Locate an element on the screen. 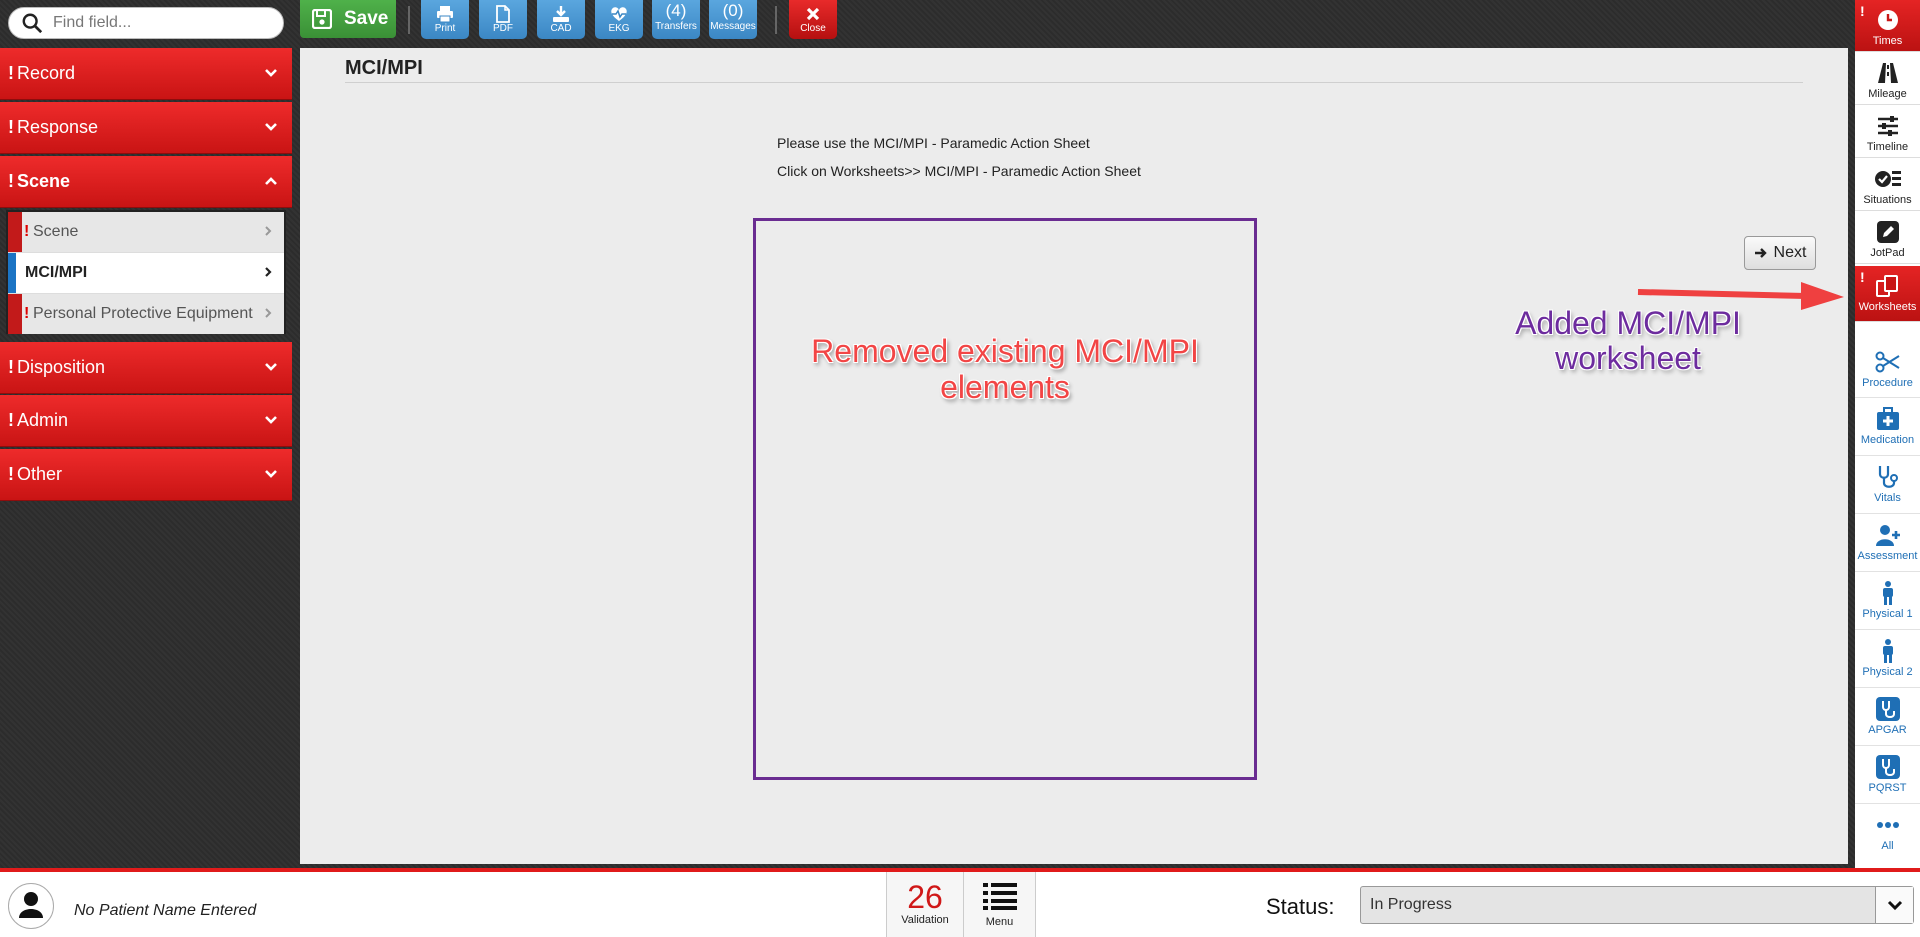 This screenshot has width=1920, height=937. rightbar-physical-2: Physical 2 is located at coordinates (1887, 659).